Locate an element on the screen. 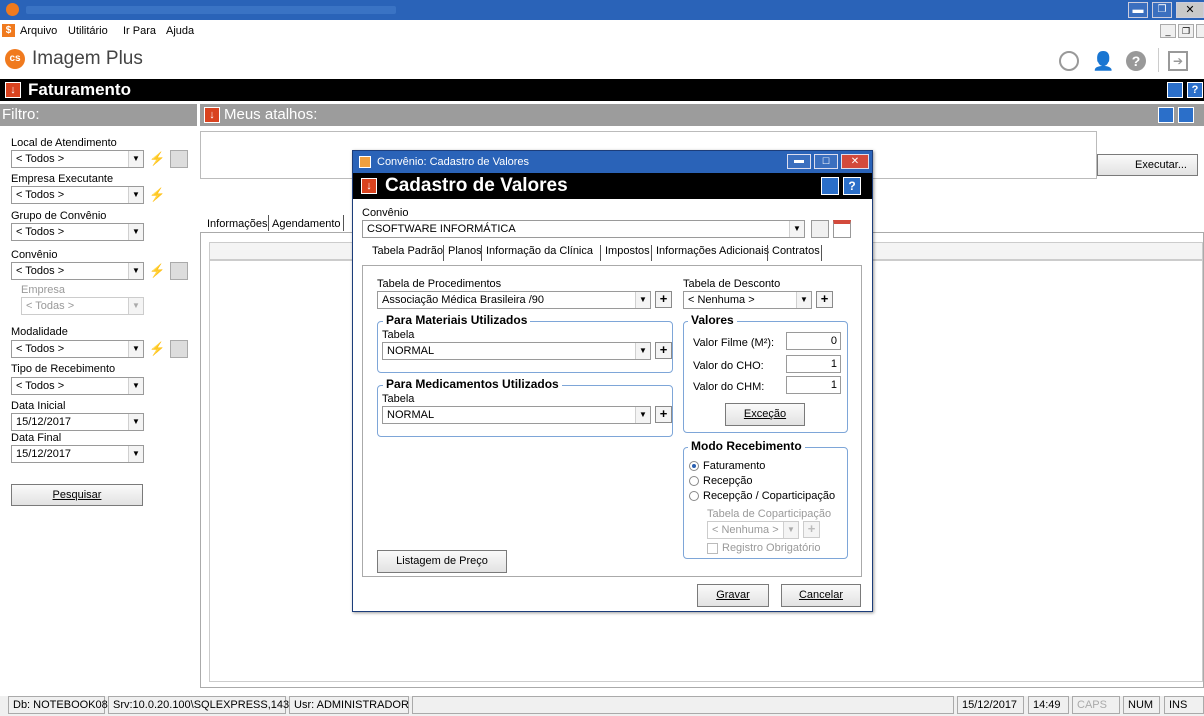  convenio-calendar-icon is located at coordinates (842, 229).